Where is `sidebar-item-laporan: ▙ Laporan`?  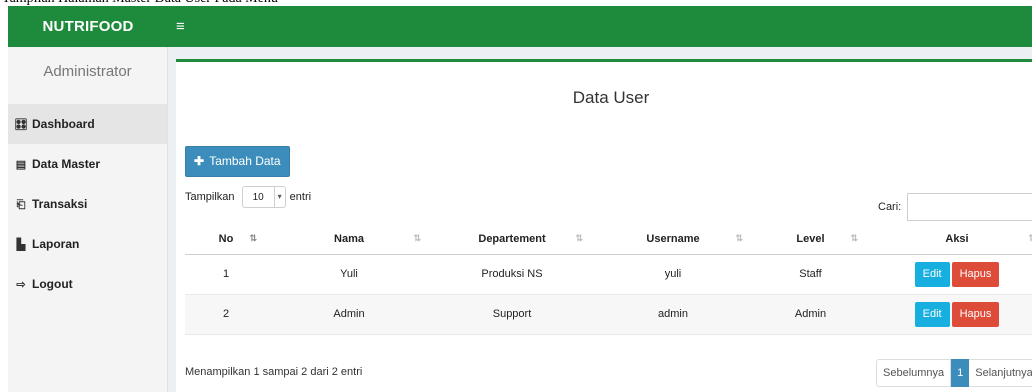 sidebar-item-laporan: ▙ Laporan is located at coordinates (87, 244).